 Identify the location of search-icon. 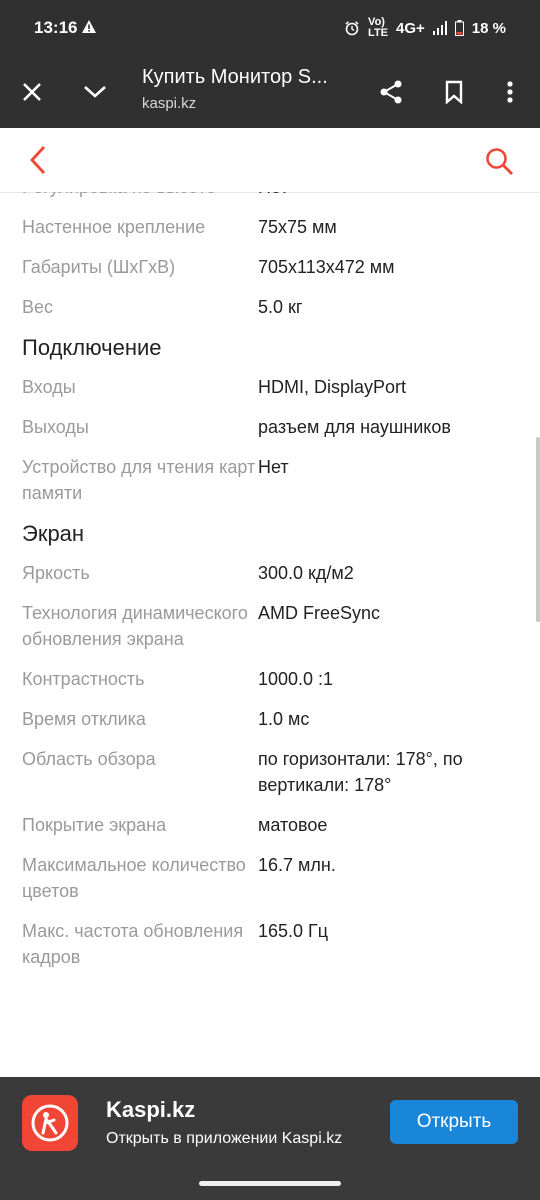
(499, 161).